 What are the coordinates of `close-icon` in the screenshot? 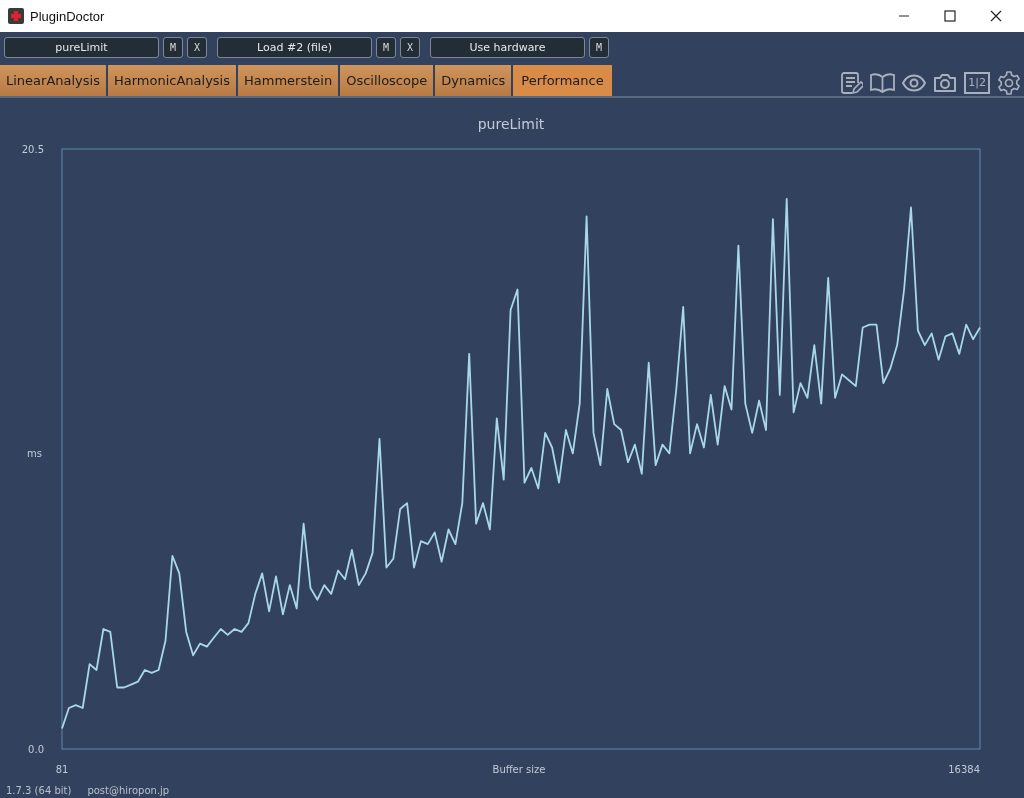 It's located at (996, 16).